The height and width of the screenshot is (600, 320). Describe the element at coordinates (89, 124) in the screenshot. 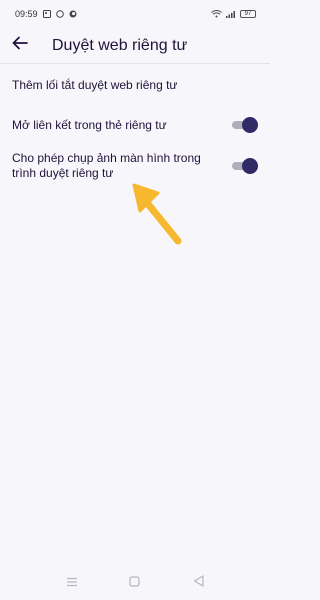

I see `open-links-private-tab-label: Mở liên kết trong thẻ riêng tư` at that location.